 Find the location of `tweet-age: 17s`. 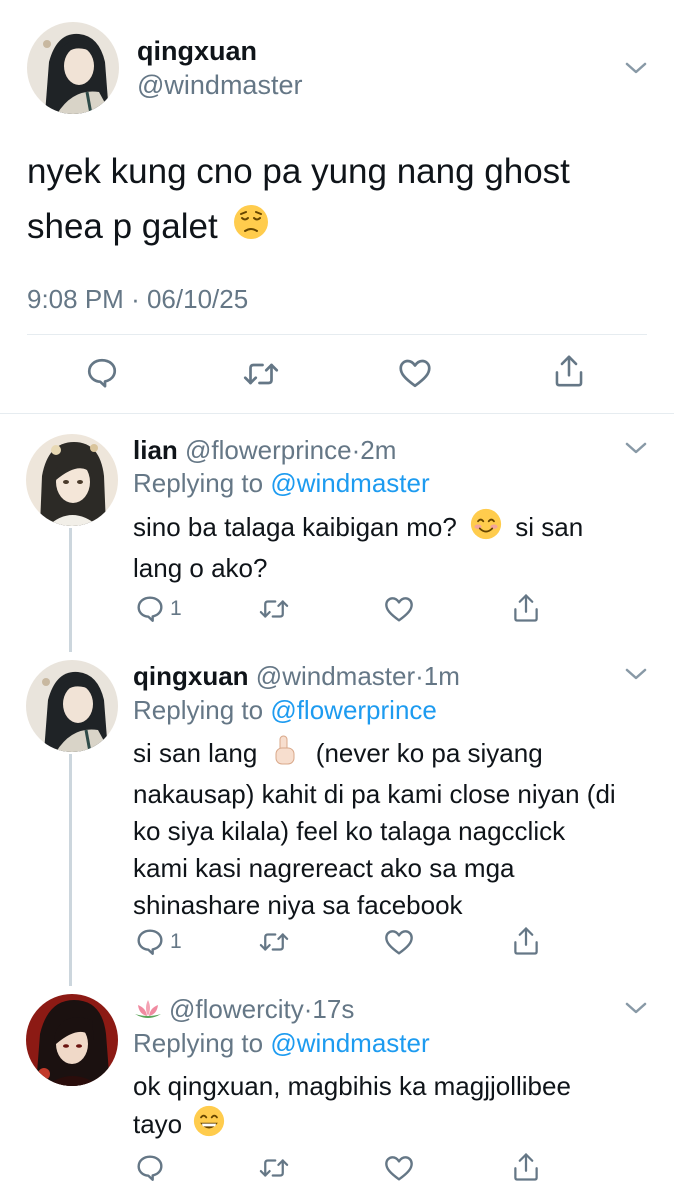

tweet-age: 17s is located at coordinates (333, 1009).